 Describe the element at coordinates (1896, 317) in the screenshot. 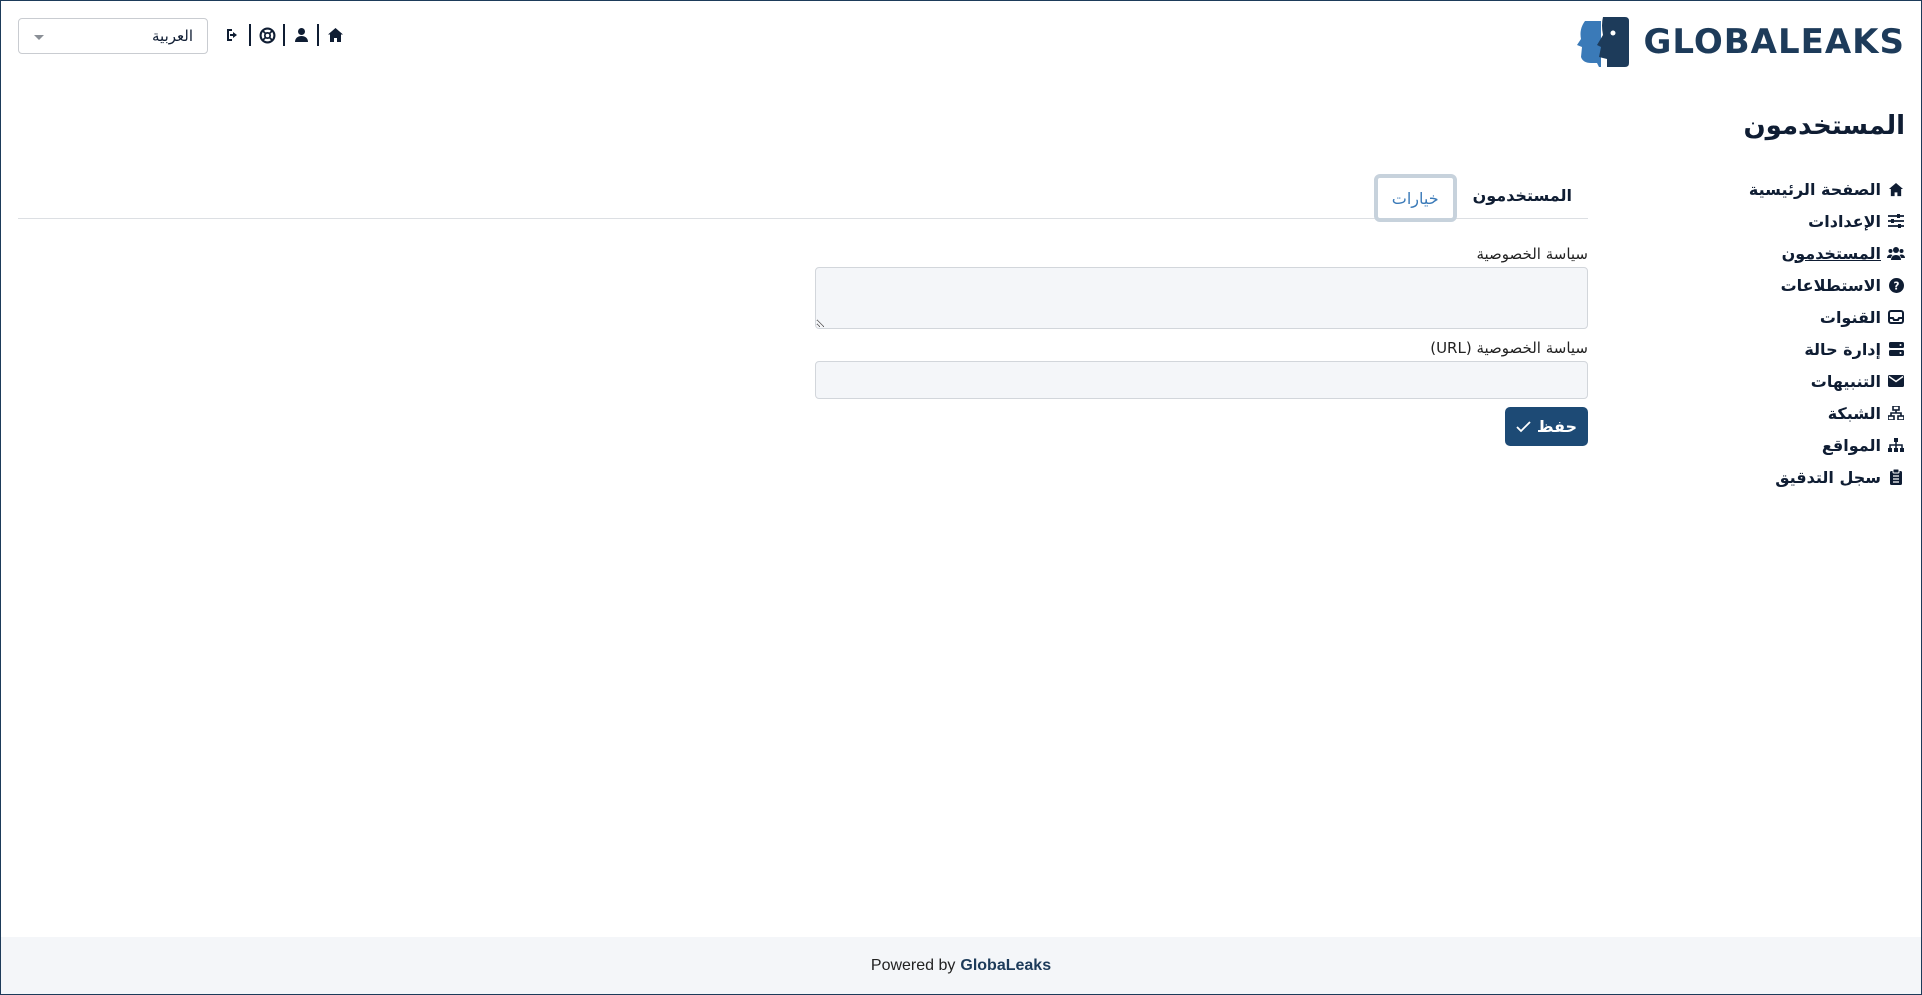

I see `inbox-icon` at that location.